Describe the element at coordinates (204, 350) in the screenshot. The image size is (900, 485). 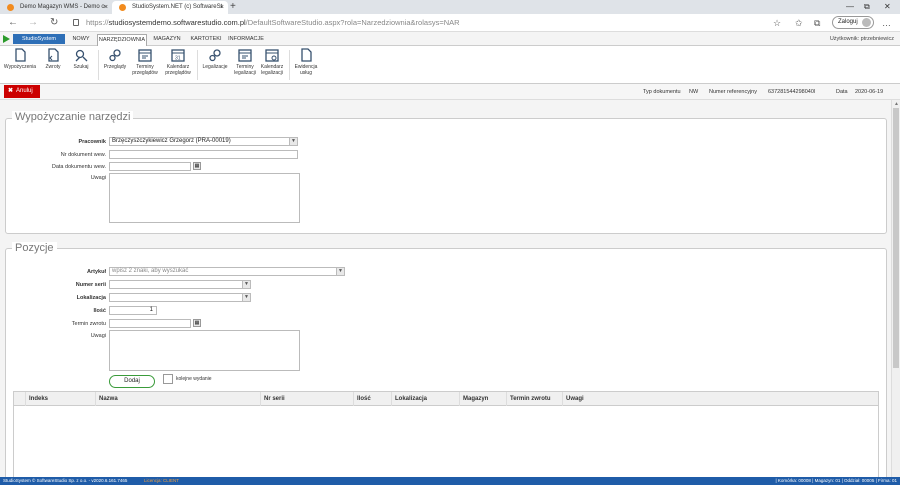
I see `positions-notes-textarea` at that location.